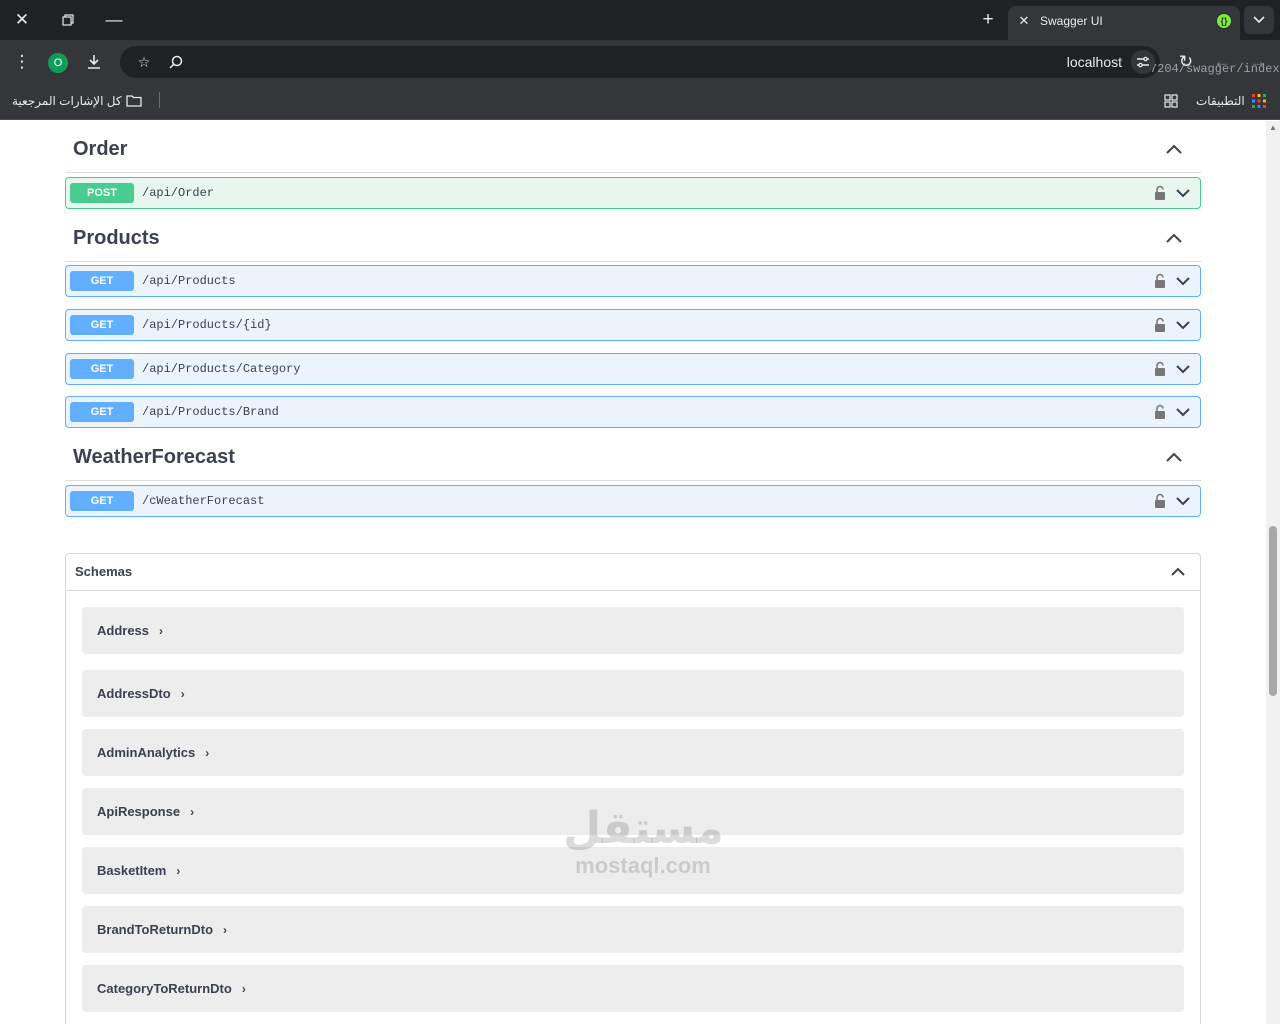 The image size is (1280, 1024). I want to click on menu-kebab-icon: ⋮, so click(22, 62).